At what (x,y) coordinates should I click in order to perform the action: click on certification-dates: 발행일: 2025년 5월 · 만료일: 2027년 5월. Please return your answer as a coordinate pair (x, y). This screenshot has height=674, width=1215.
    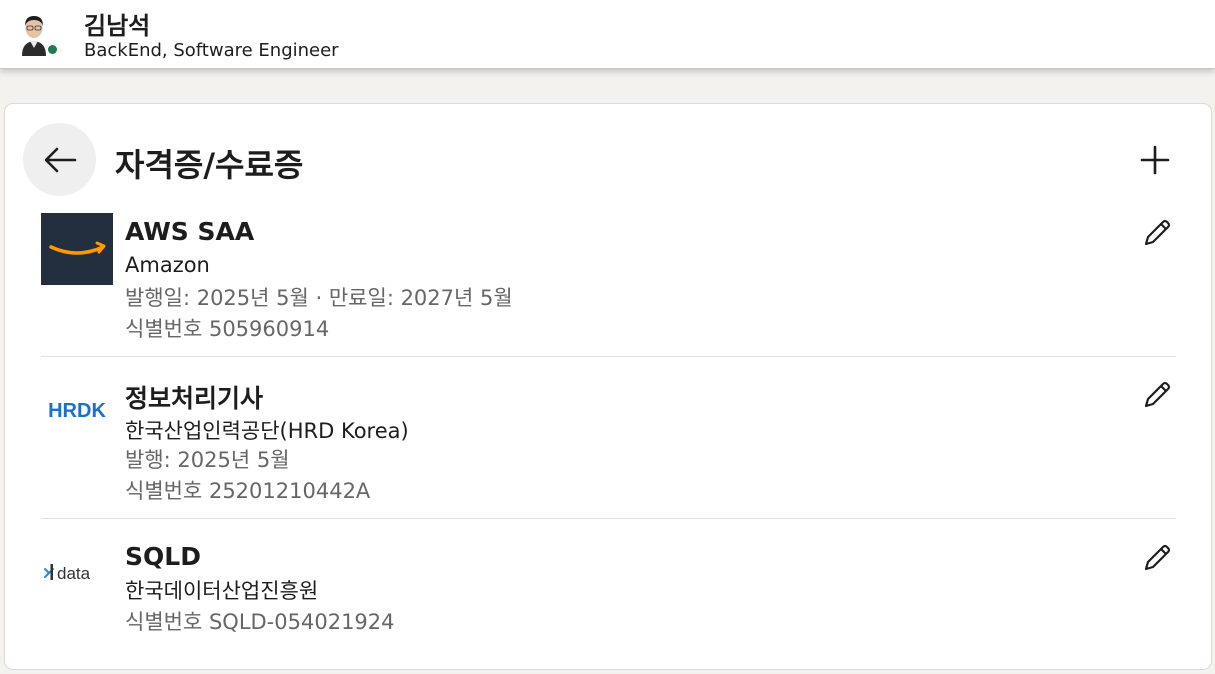
    Looking at the image, I should click on (319, 298).